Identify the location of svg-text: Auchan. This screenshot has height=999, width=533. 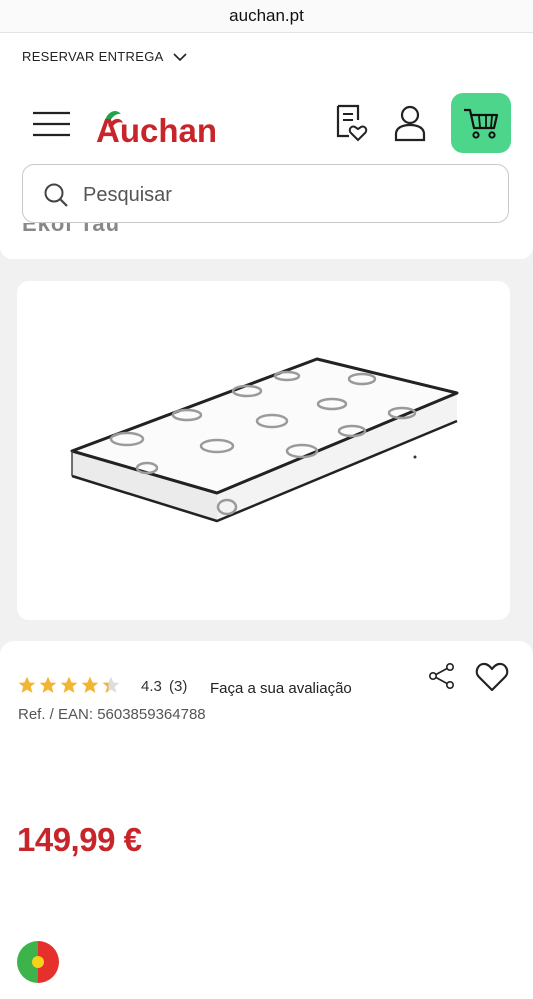
(156, 128).